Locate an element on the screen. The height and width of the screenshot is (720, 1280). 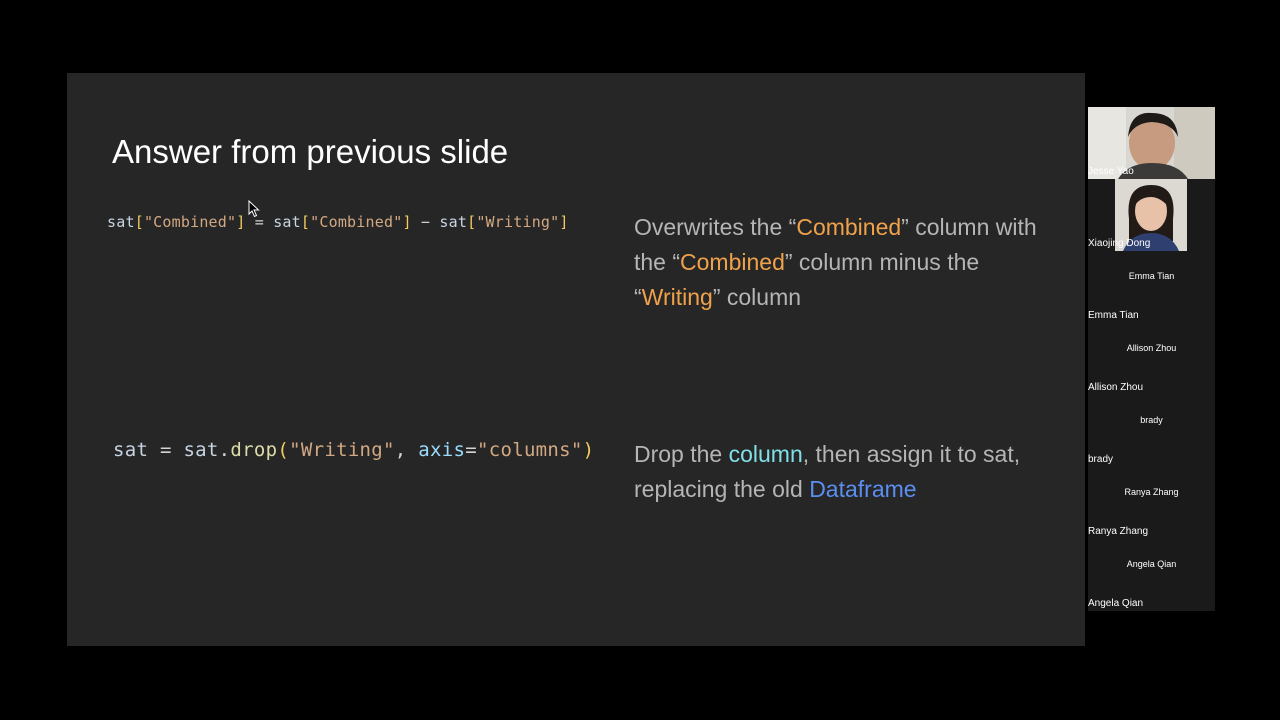
participant-name: brady is located at coordinates (1101, 459).